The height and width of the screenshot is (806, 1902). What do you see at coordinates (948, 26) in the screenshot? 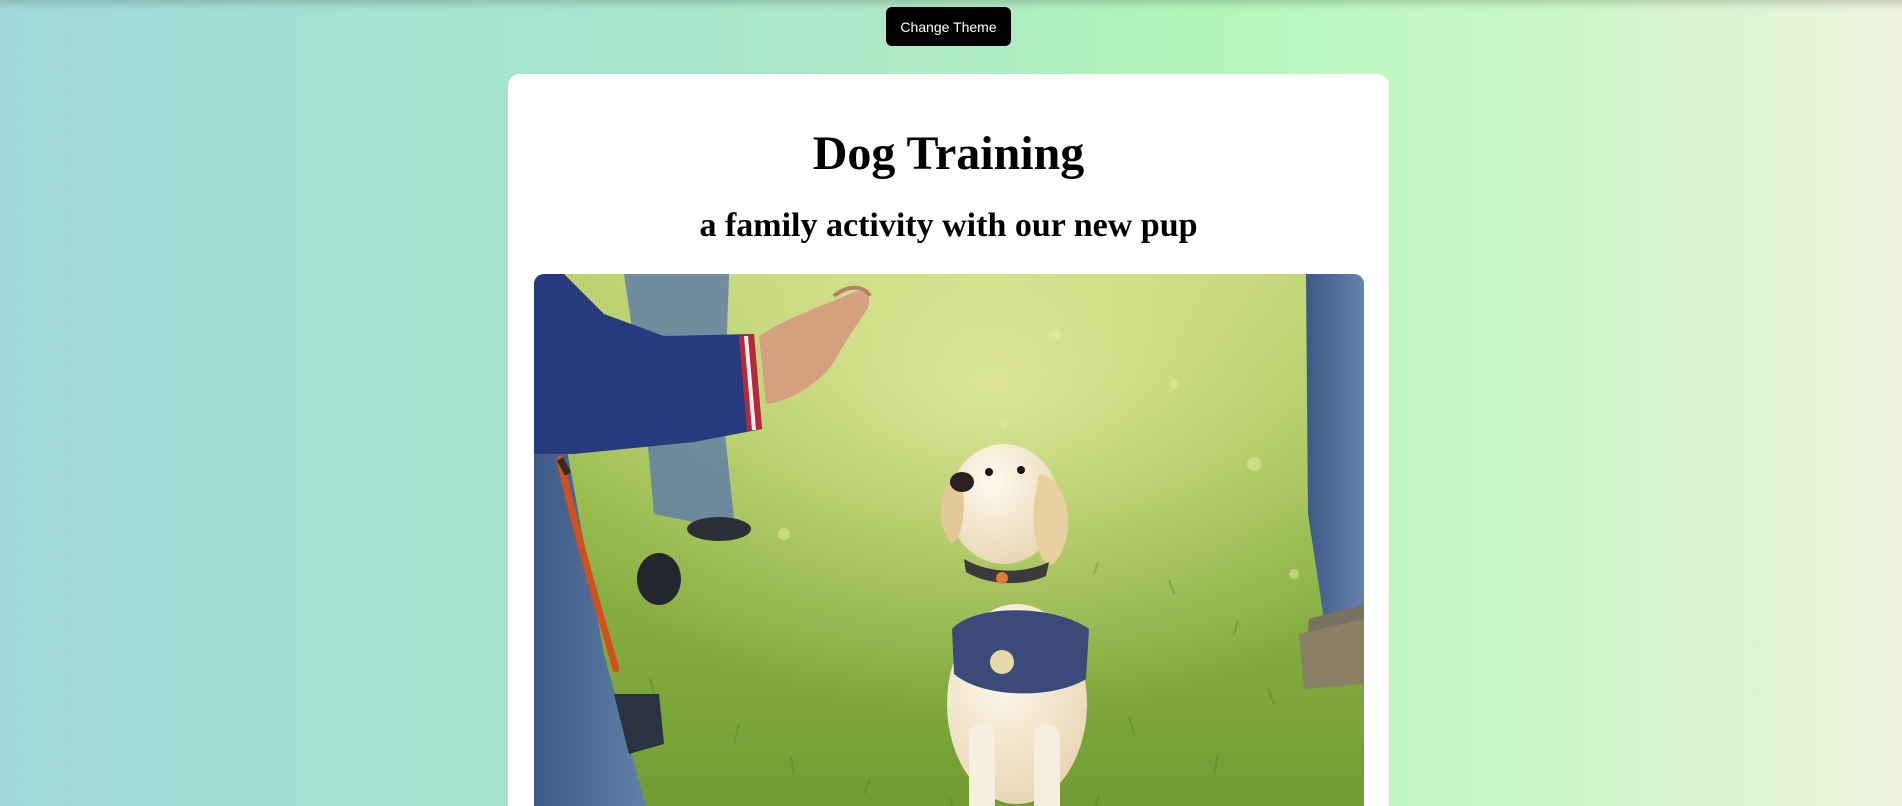
I see `change-theme-button: Change Theme` at bounding box center [948, 26].